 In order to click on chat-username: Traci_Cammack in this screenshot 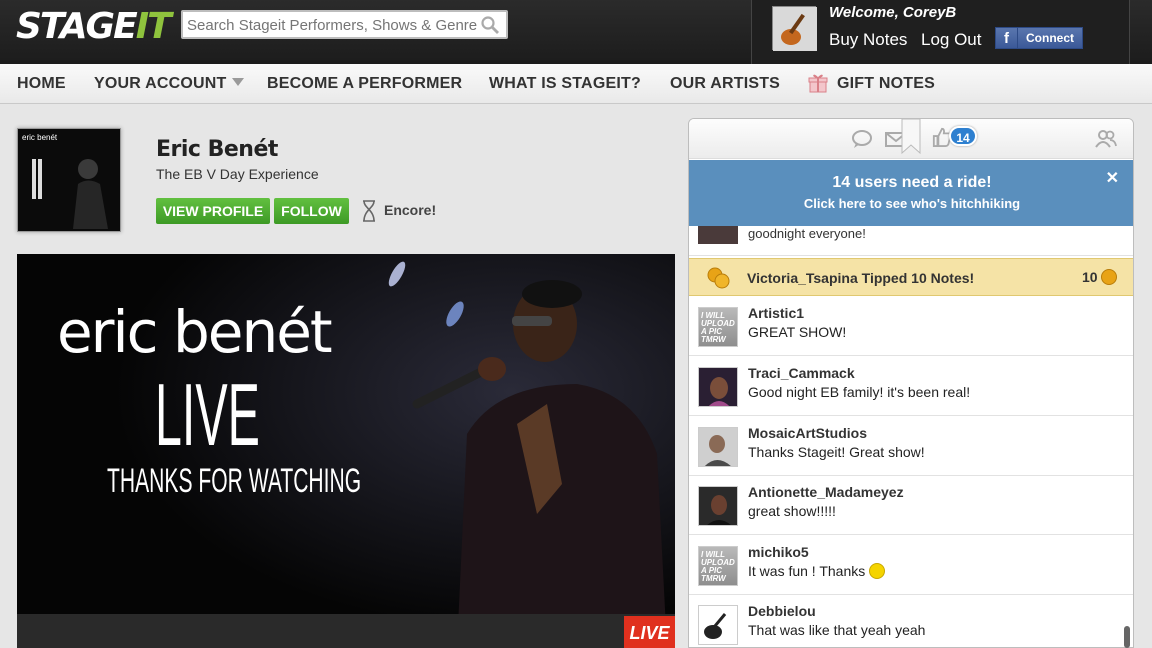, I will do `click(801, 373)`.